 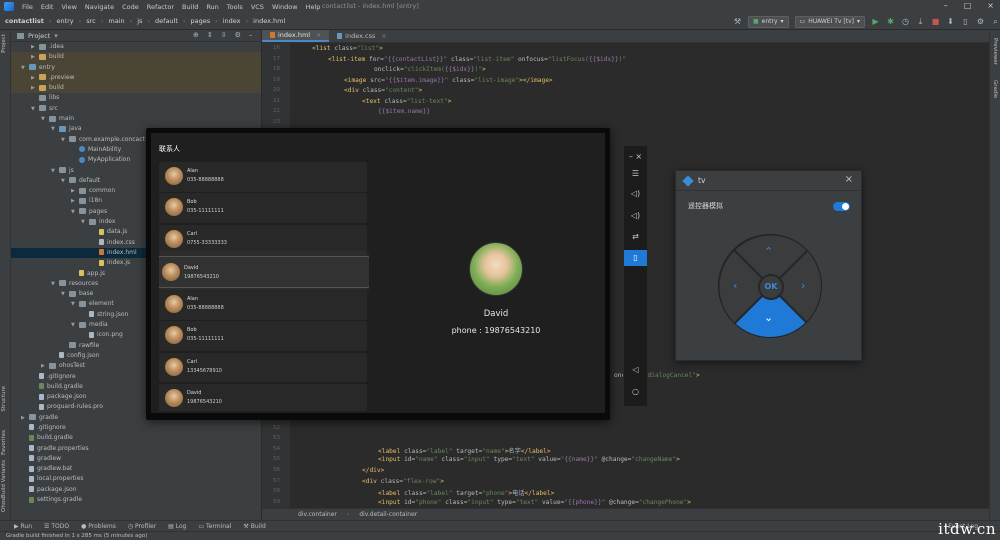 I want to click on tree-item: settings.gradle, so click(x=136, y=500).